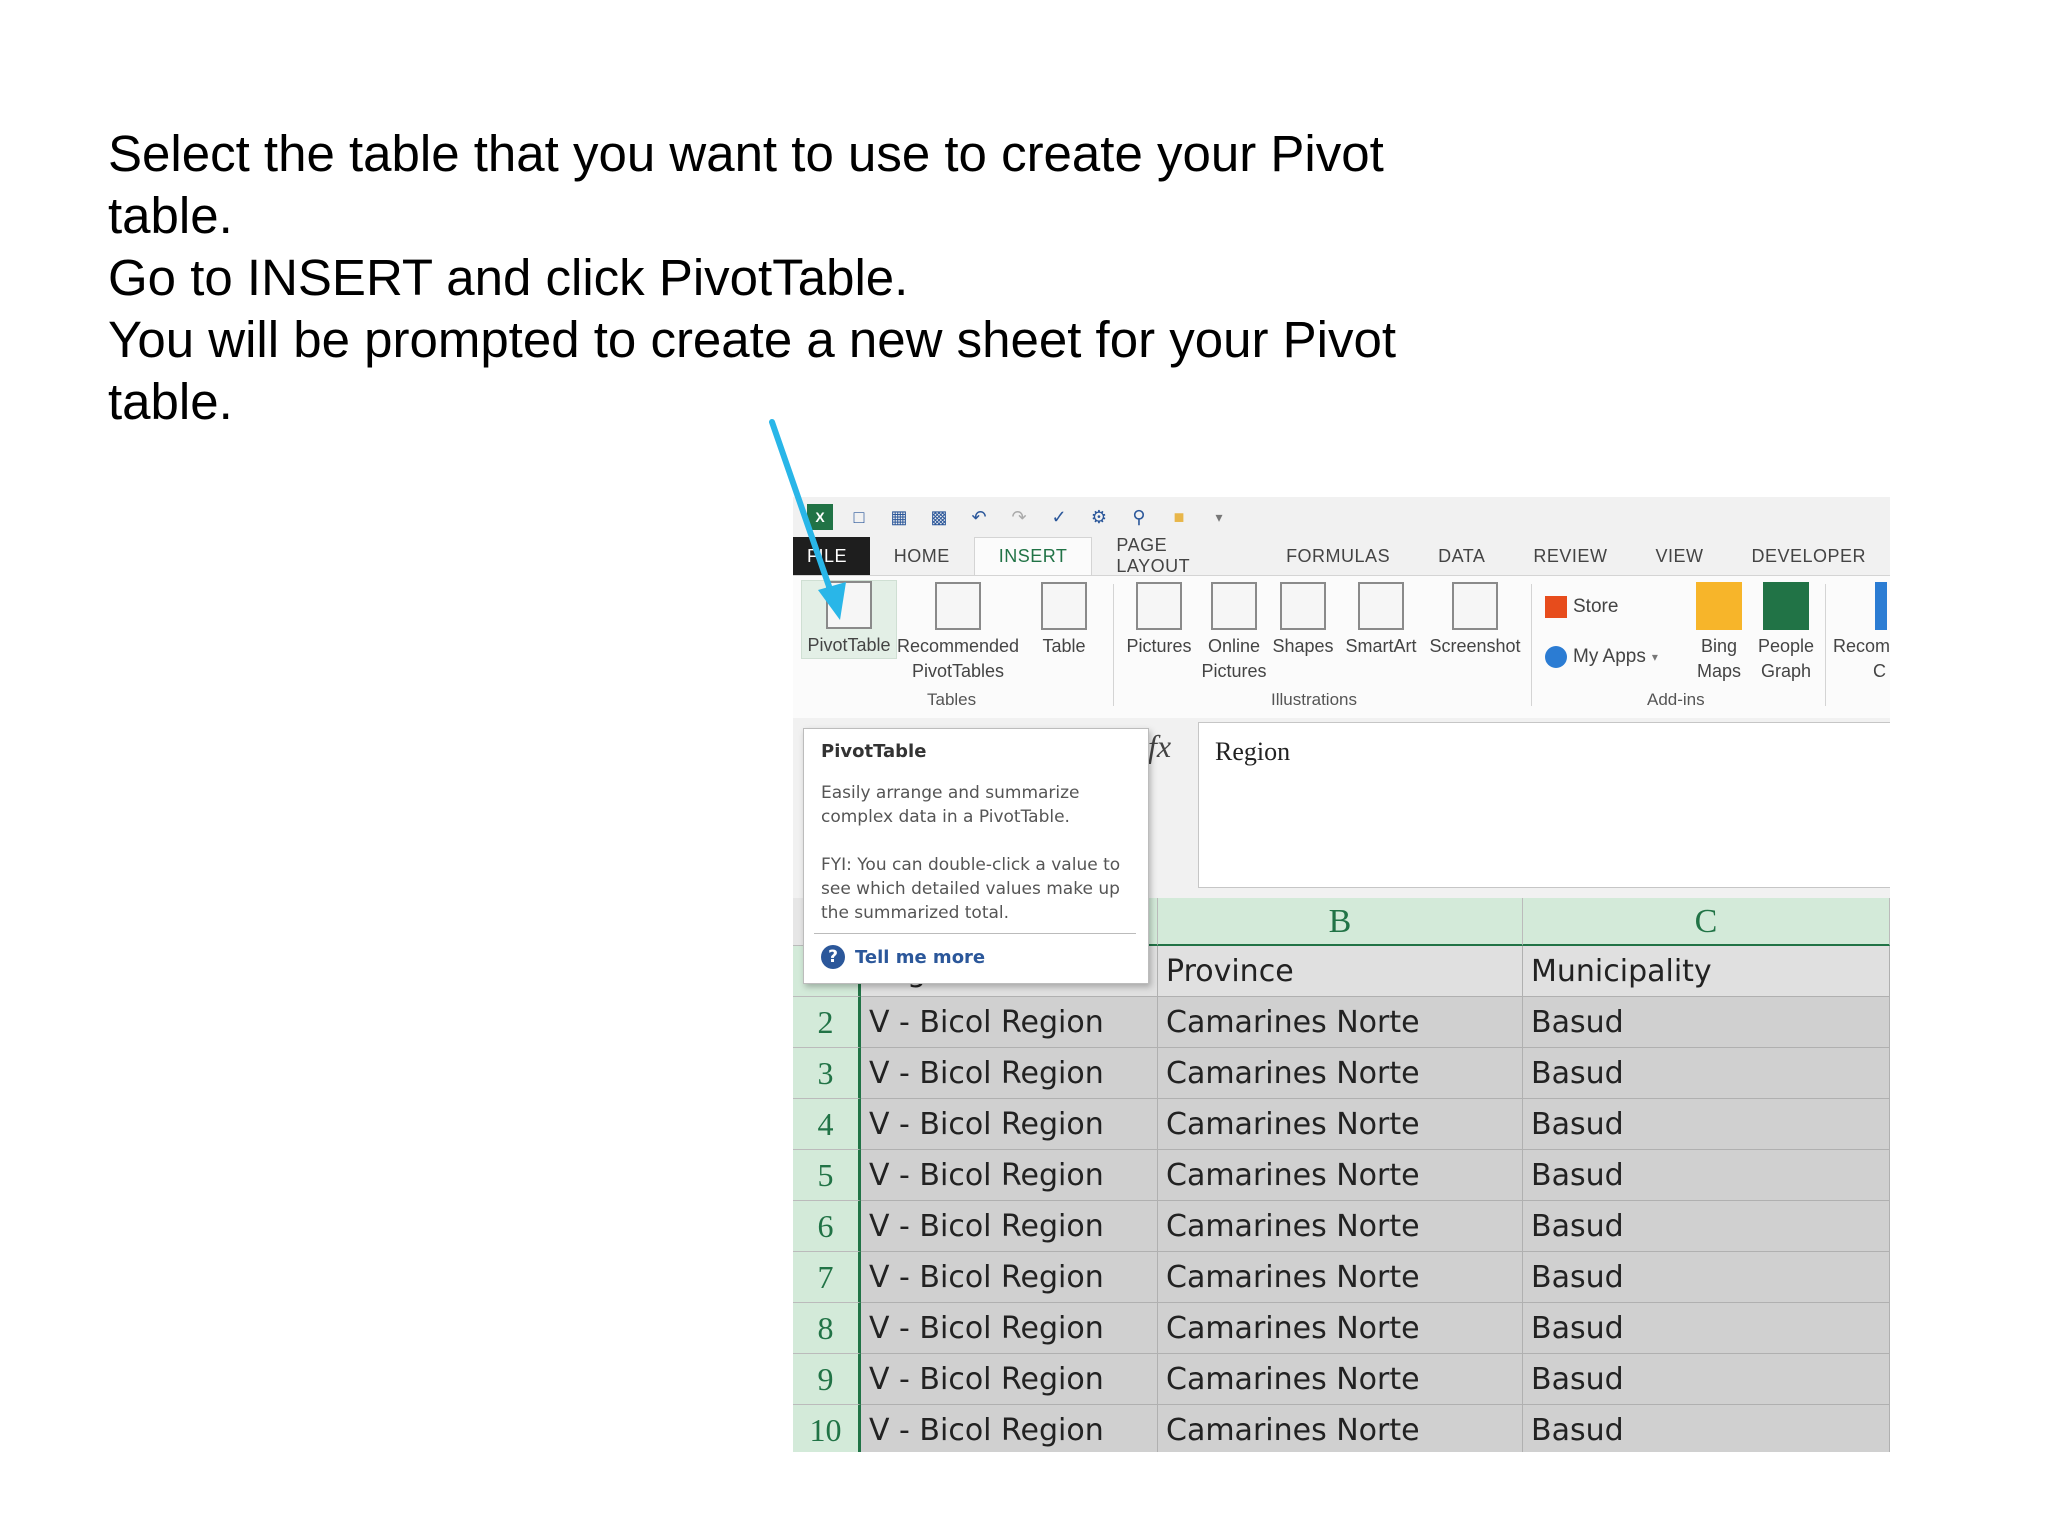 This screenshot has width=2048, height=1536. I want to click on tab-home: HOME, so click(922, 556).